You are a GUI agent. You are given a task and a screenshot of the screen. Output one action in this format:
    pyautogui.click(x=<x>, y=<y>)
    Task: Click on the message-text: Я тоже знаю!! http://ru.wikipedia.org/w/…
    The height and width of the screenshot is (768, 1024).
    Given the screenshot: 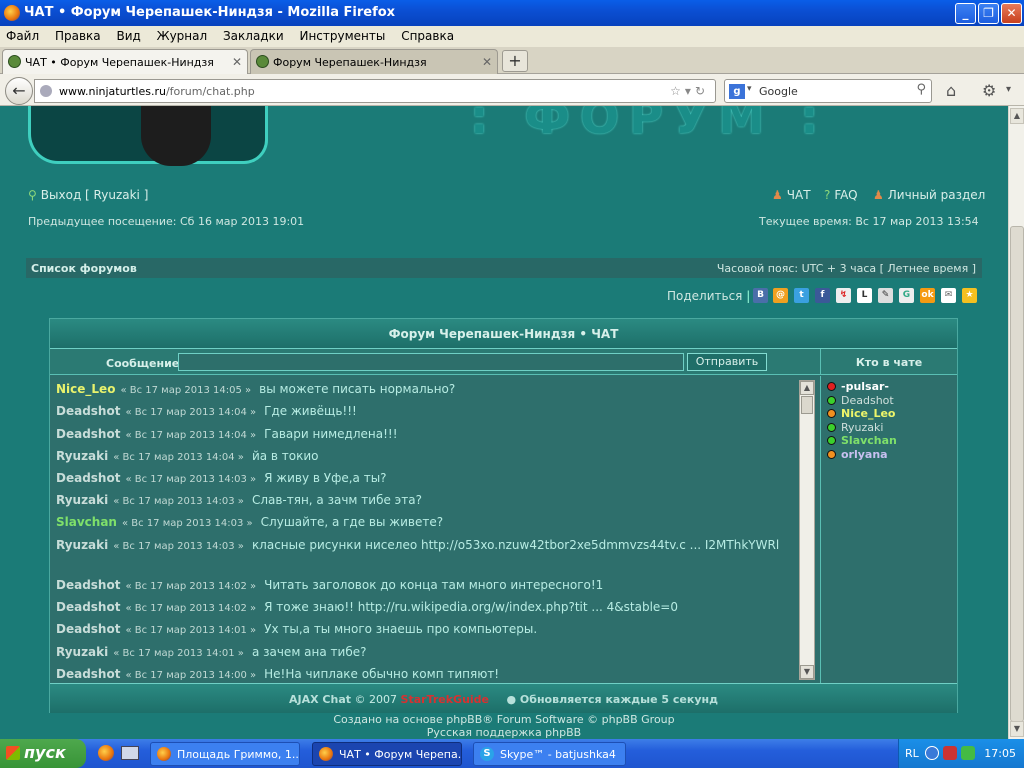 What is the action you would take?
    pyautogui.click(x=471, y=607)
    